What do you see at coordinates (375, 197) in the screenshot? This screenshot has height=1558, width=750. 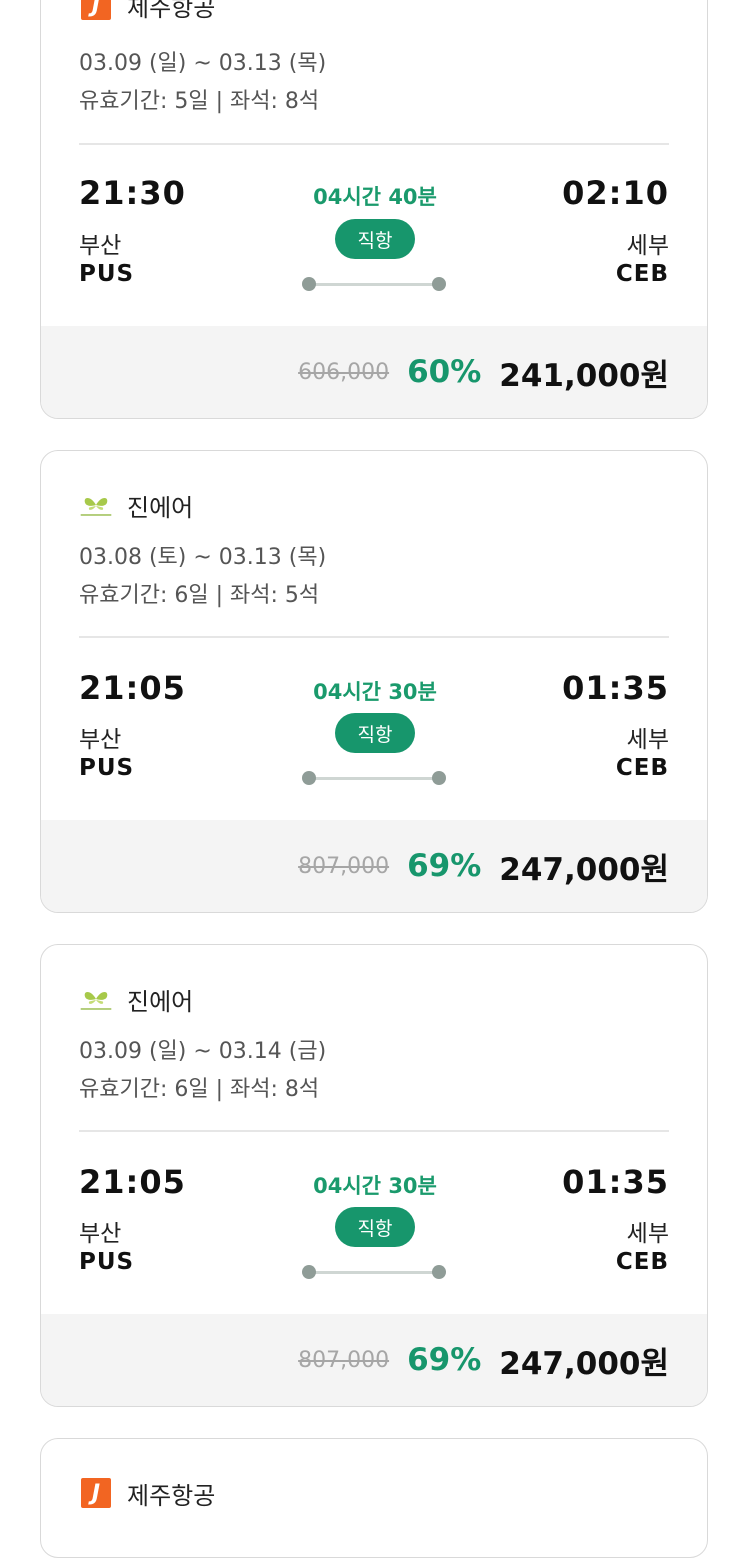 I see `flight-duration: 04시간 40분` at bounding box center [375, 197].